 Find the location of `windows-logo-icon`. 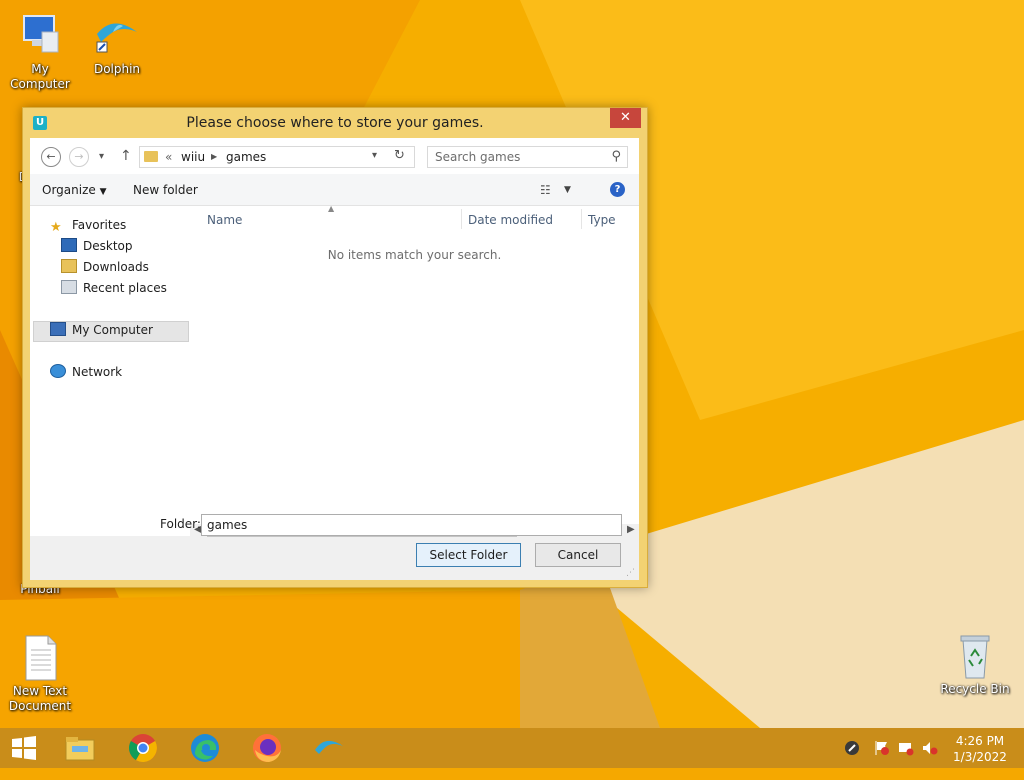

windows-logo-icon is located at coordinates (24, 748).